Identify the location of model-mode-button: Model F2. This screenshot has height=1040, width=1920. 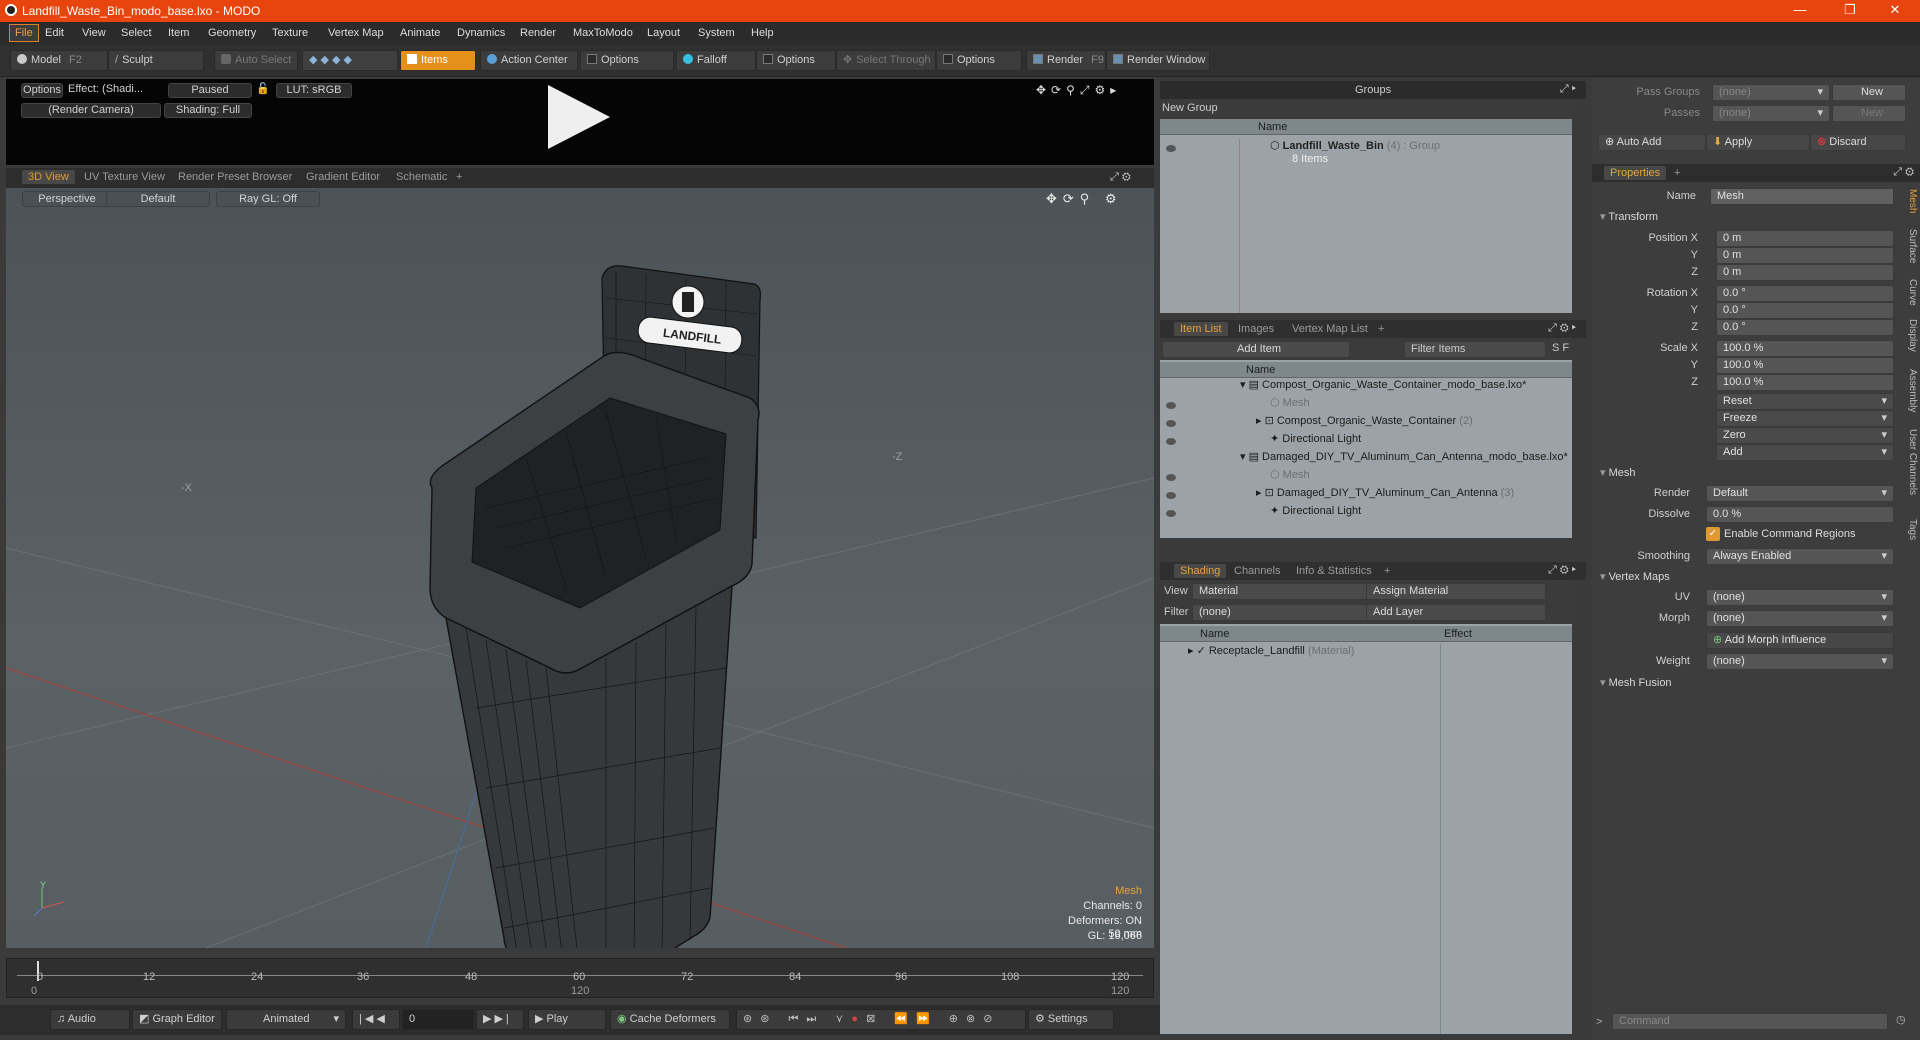
(59, 60).